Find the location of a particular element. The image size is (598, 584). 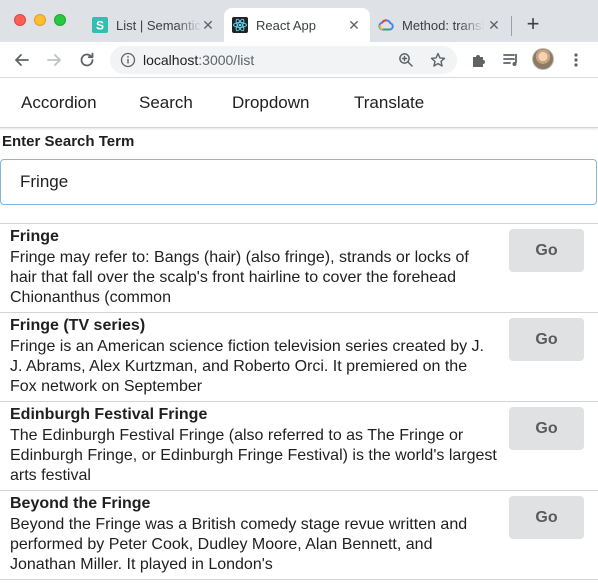

bookmark-star-icon is located at coordinates (438, 60).